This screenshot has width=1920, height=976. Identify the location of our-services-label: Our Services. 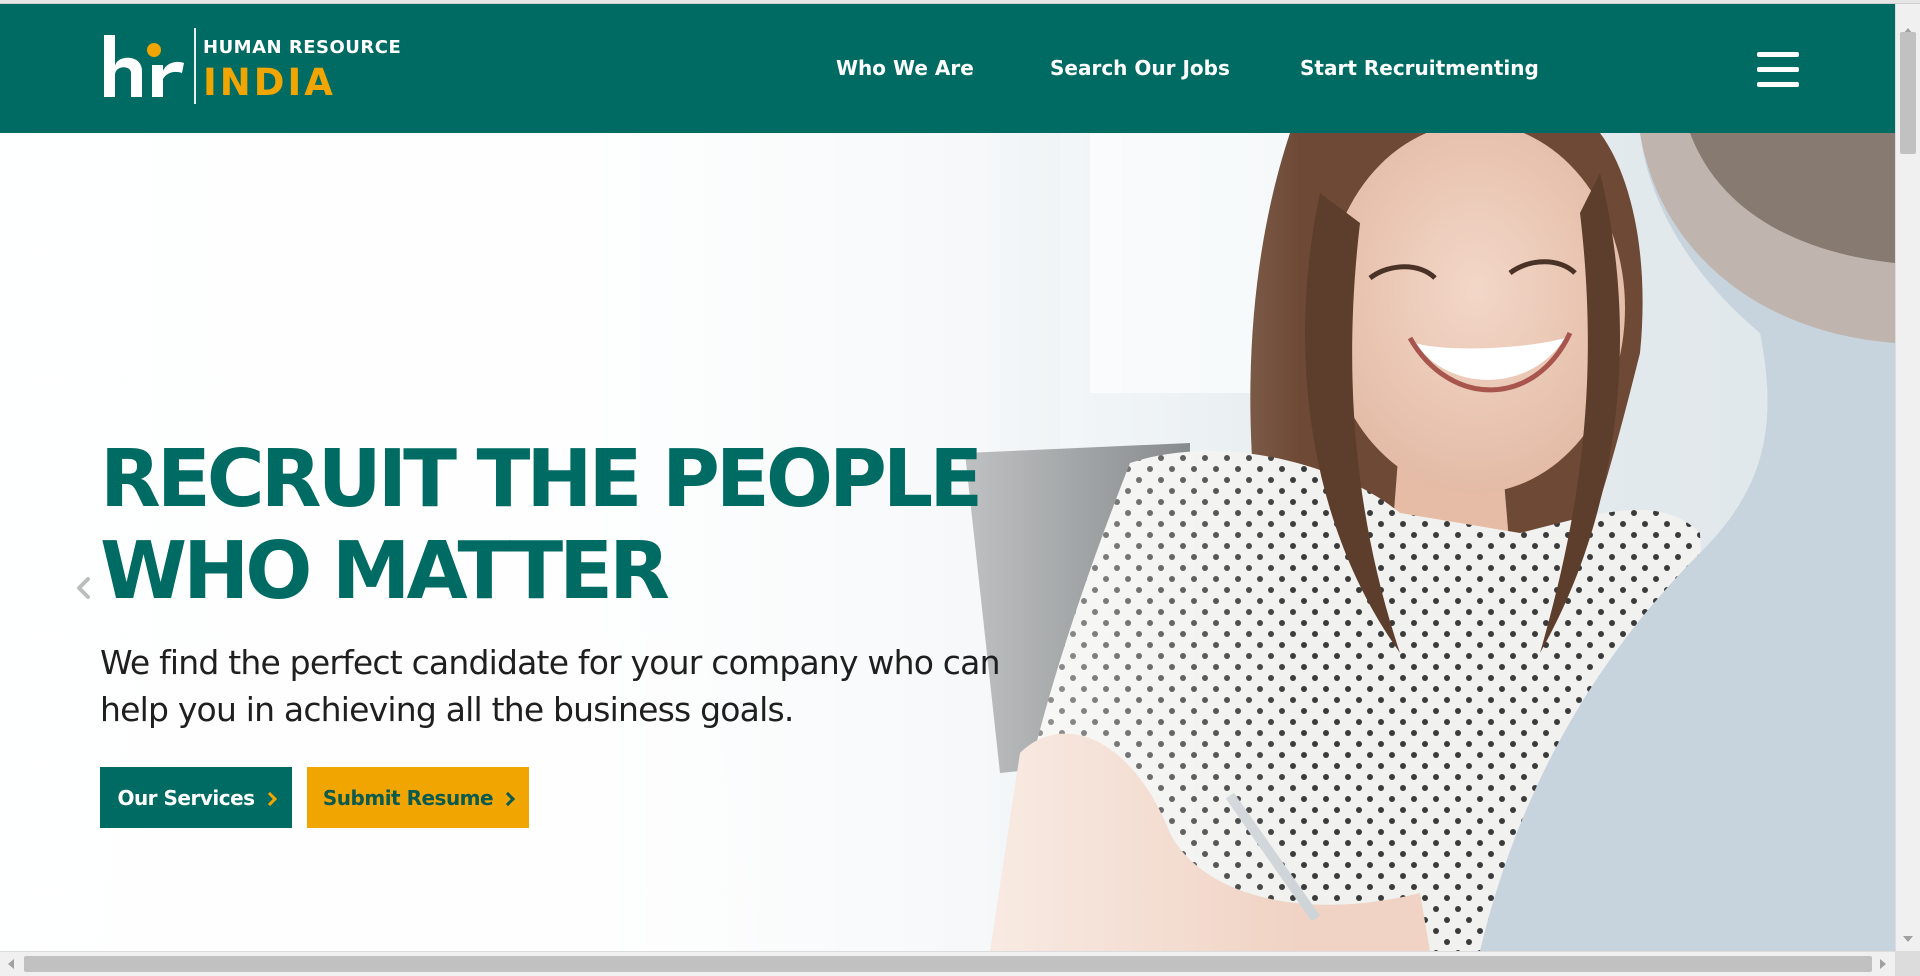
(186, 797).